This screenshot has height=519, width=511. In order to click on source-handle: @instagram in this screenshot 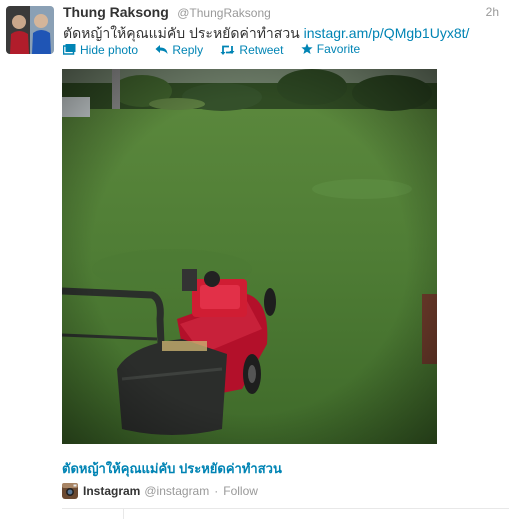, I will do `click(176, 491)`.